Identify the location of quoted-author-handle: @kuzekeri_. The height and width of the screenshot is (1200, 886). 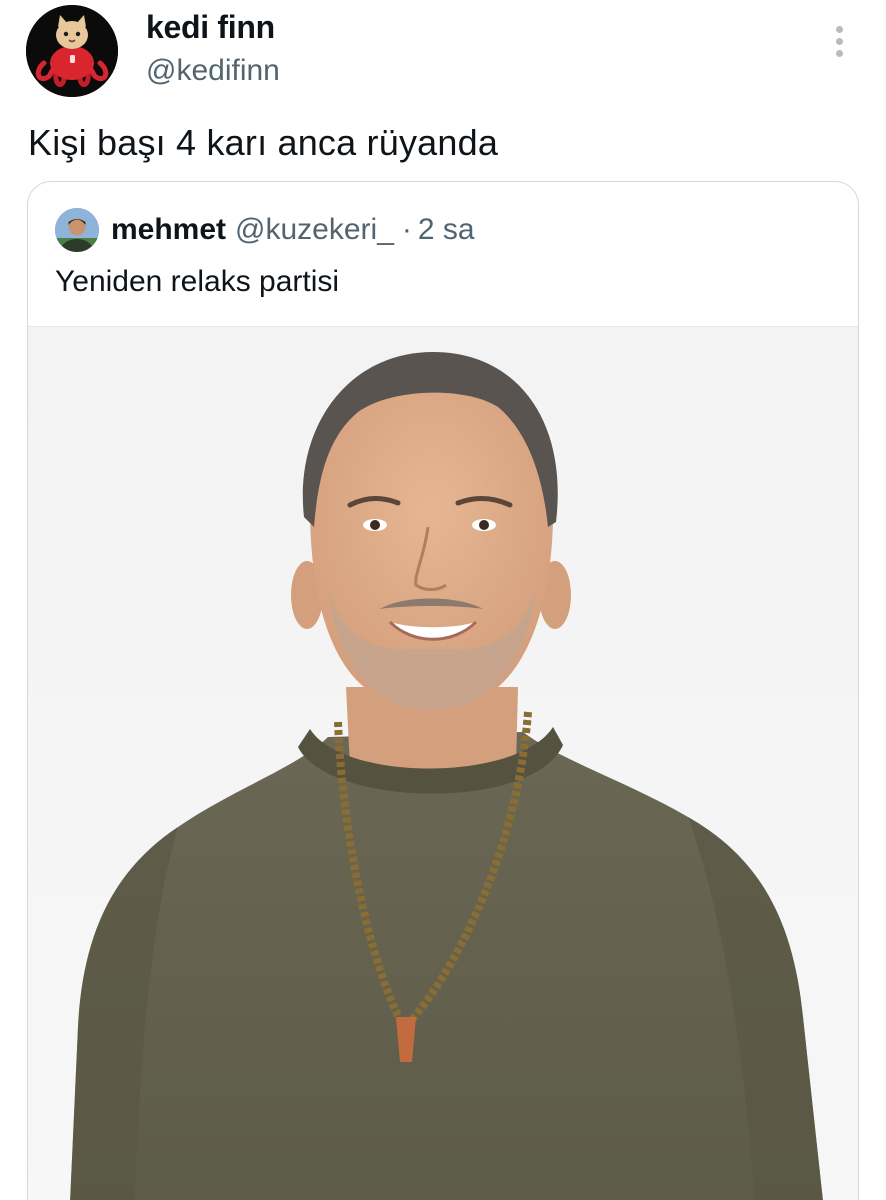
(314, 230).